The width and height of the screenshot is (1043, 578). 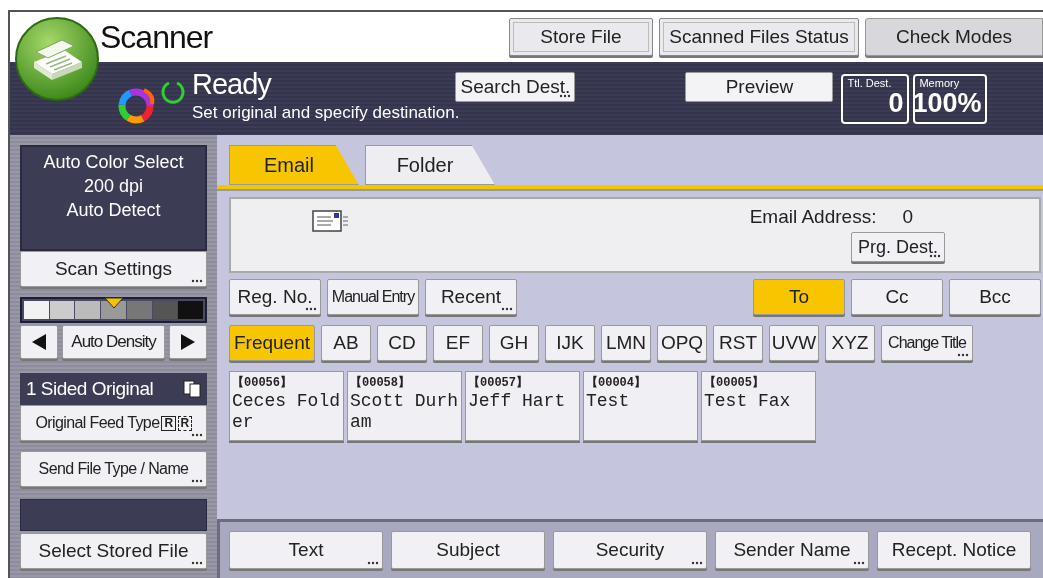 What do you see at coordinates (850, 343) in the screenshot?
I see `index-tab: XYZ` at bounding box center [850, 343].